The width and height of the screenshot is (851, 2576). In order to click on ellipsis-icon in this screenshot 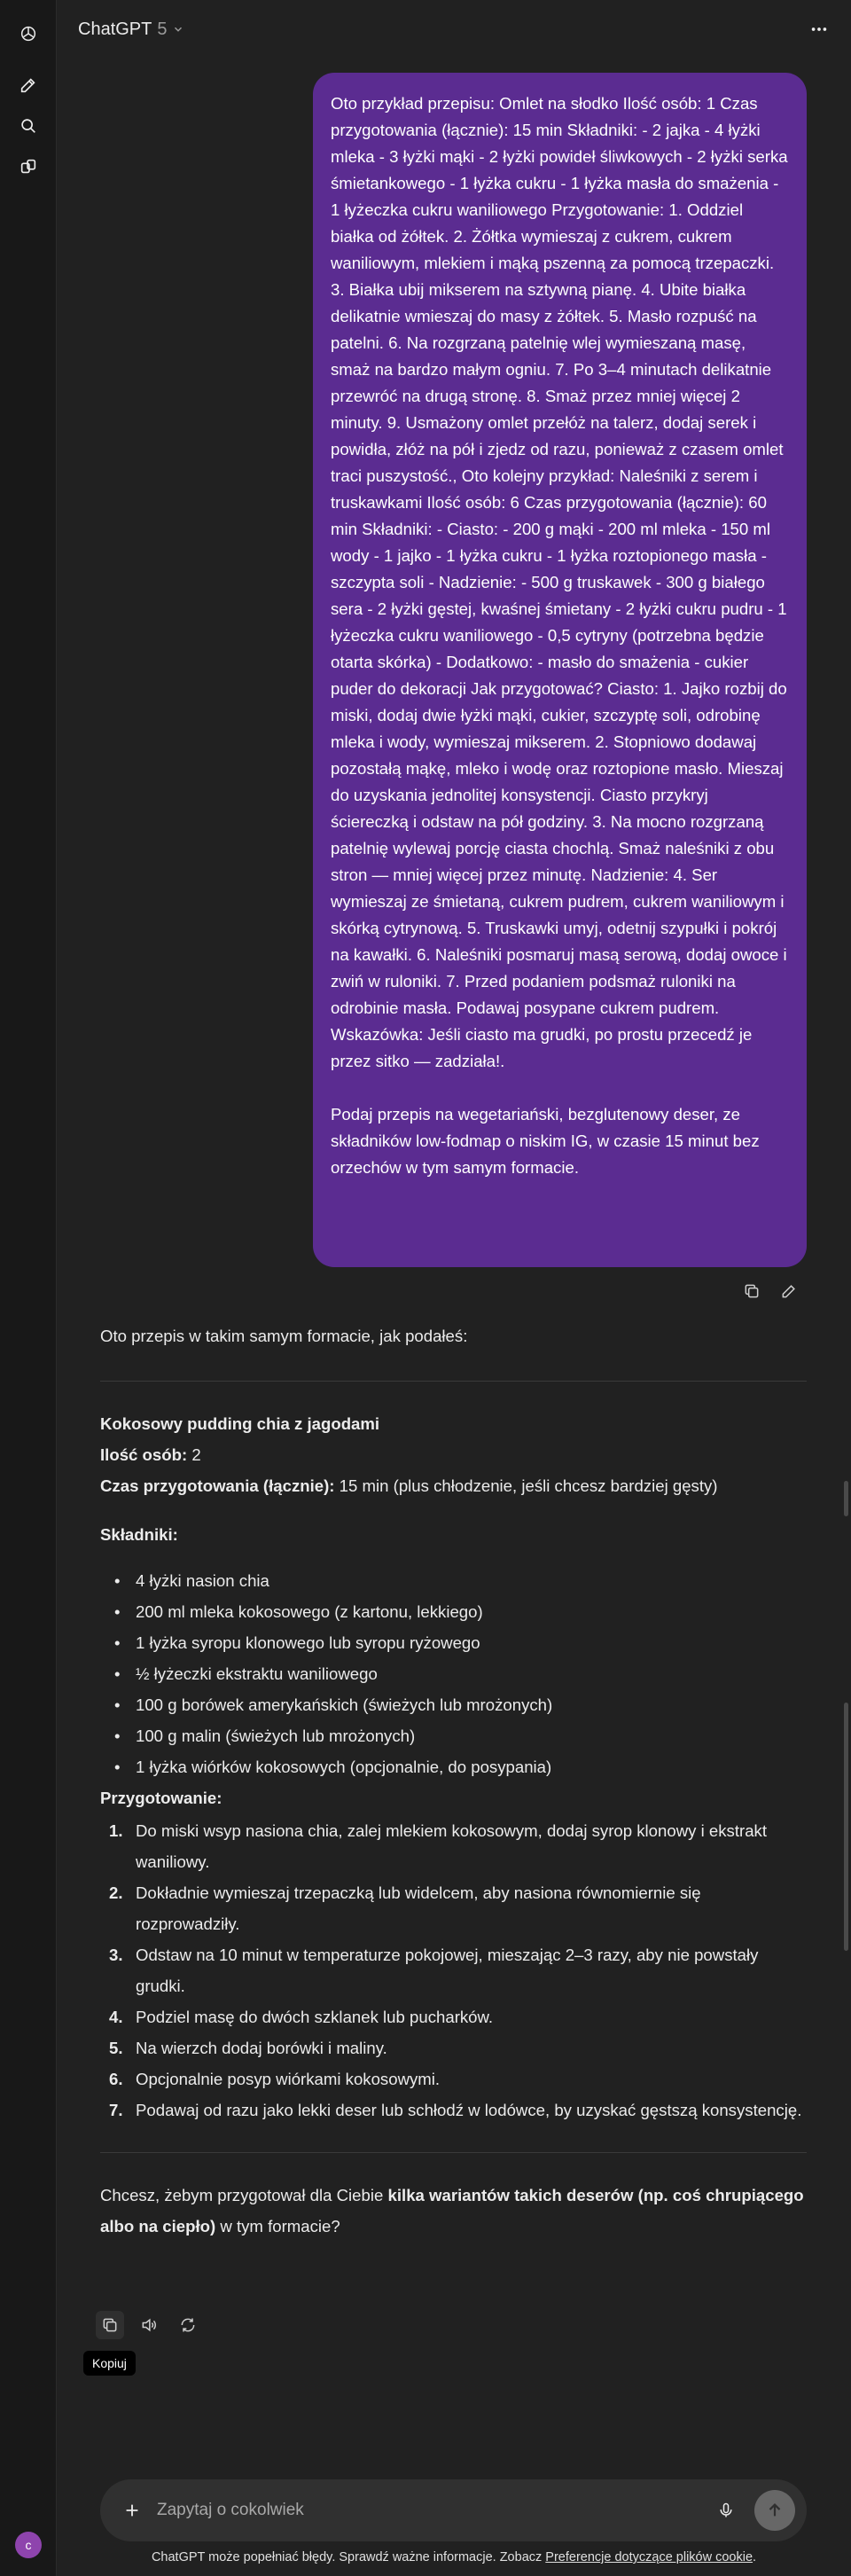, I will do `click(819, 29)`.